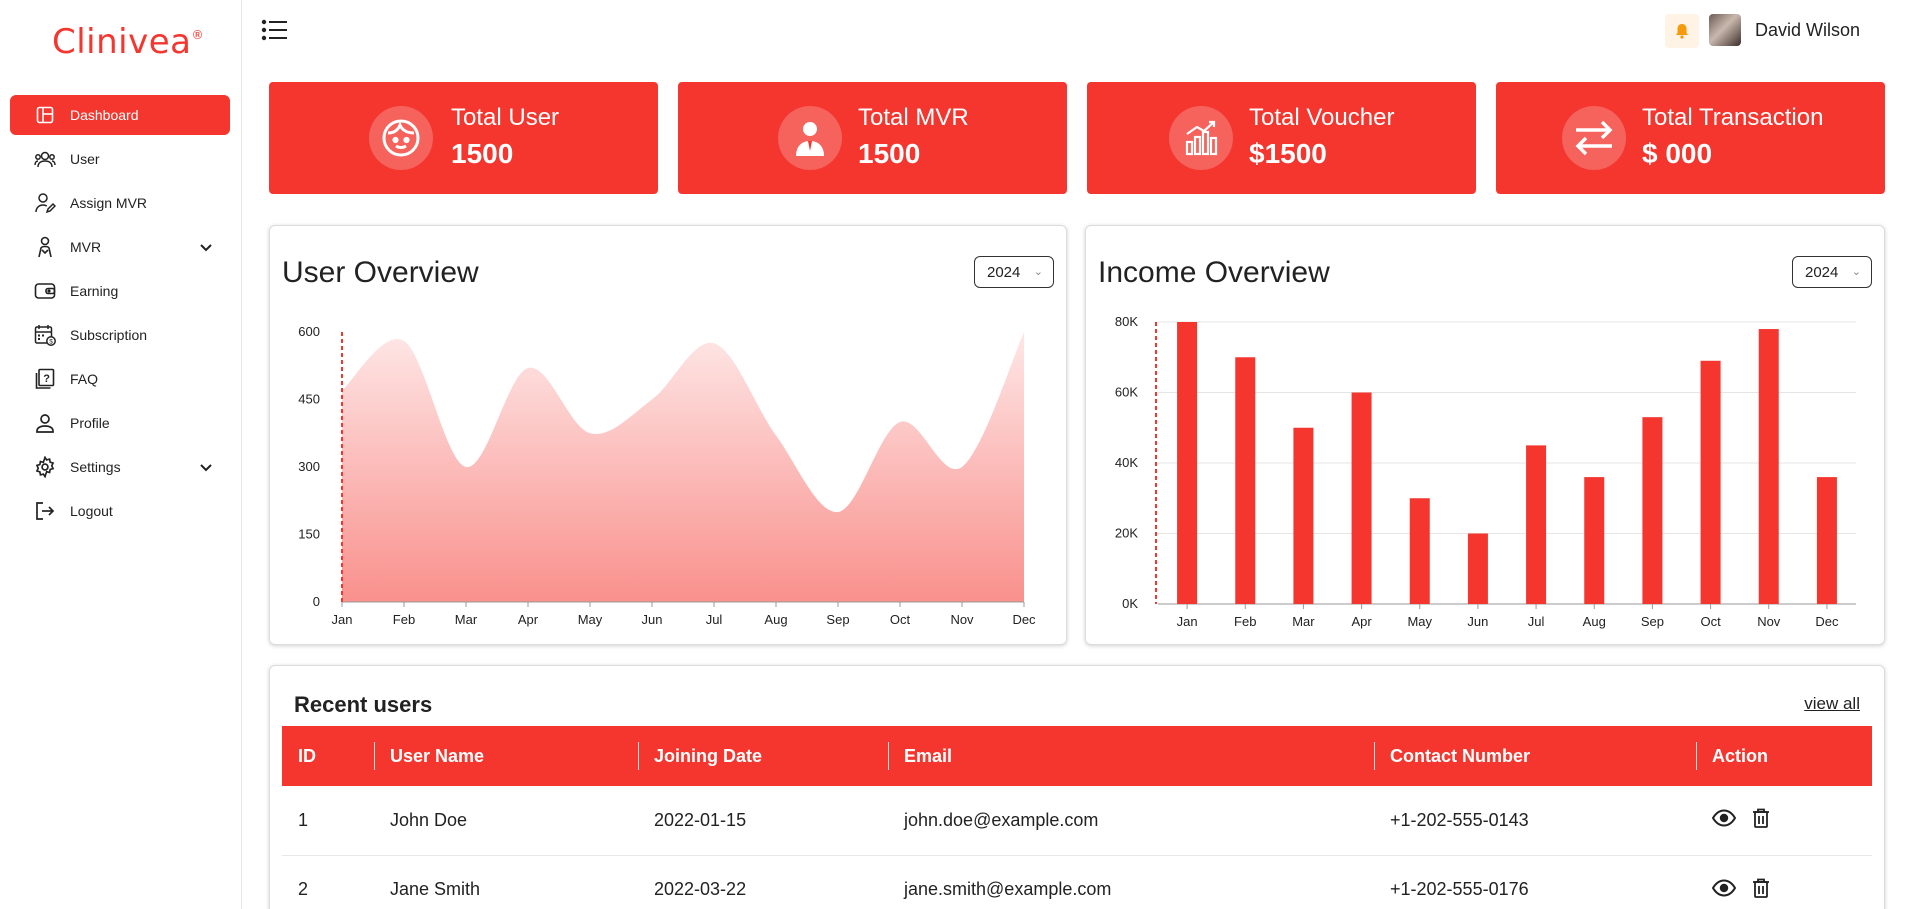 The height and width of the screenshot is (909, 1905). What do you see at coordinates (316, 601) in the screenshot?
I see `y-tick-label: 0` at bounding box center [316, 601].